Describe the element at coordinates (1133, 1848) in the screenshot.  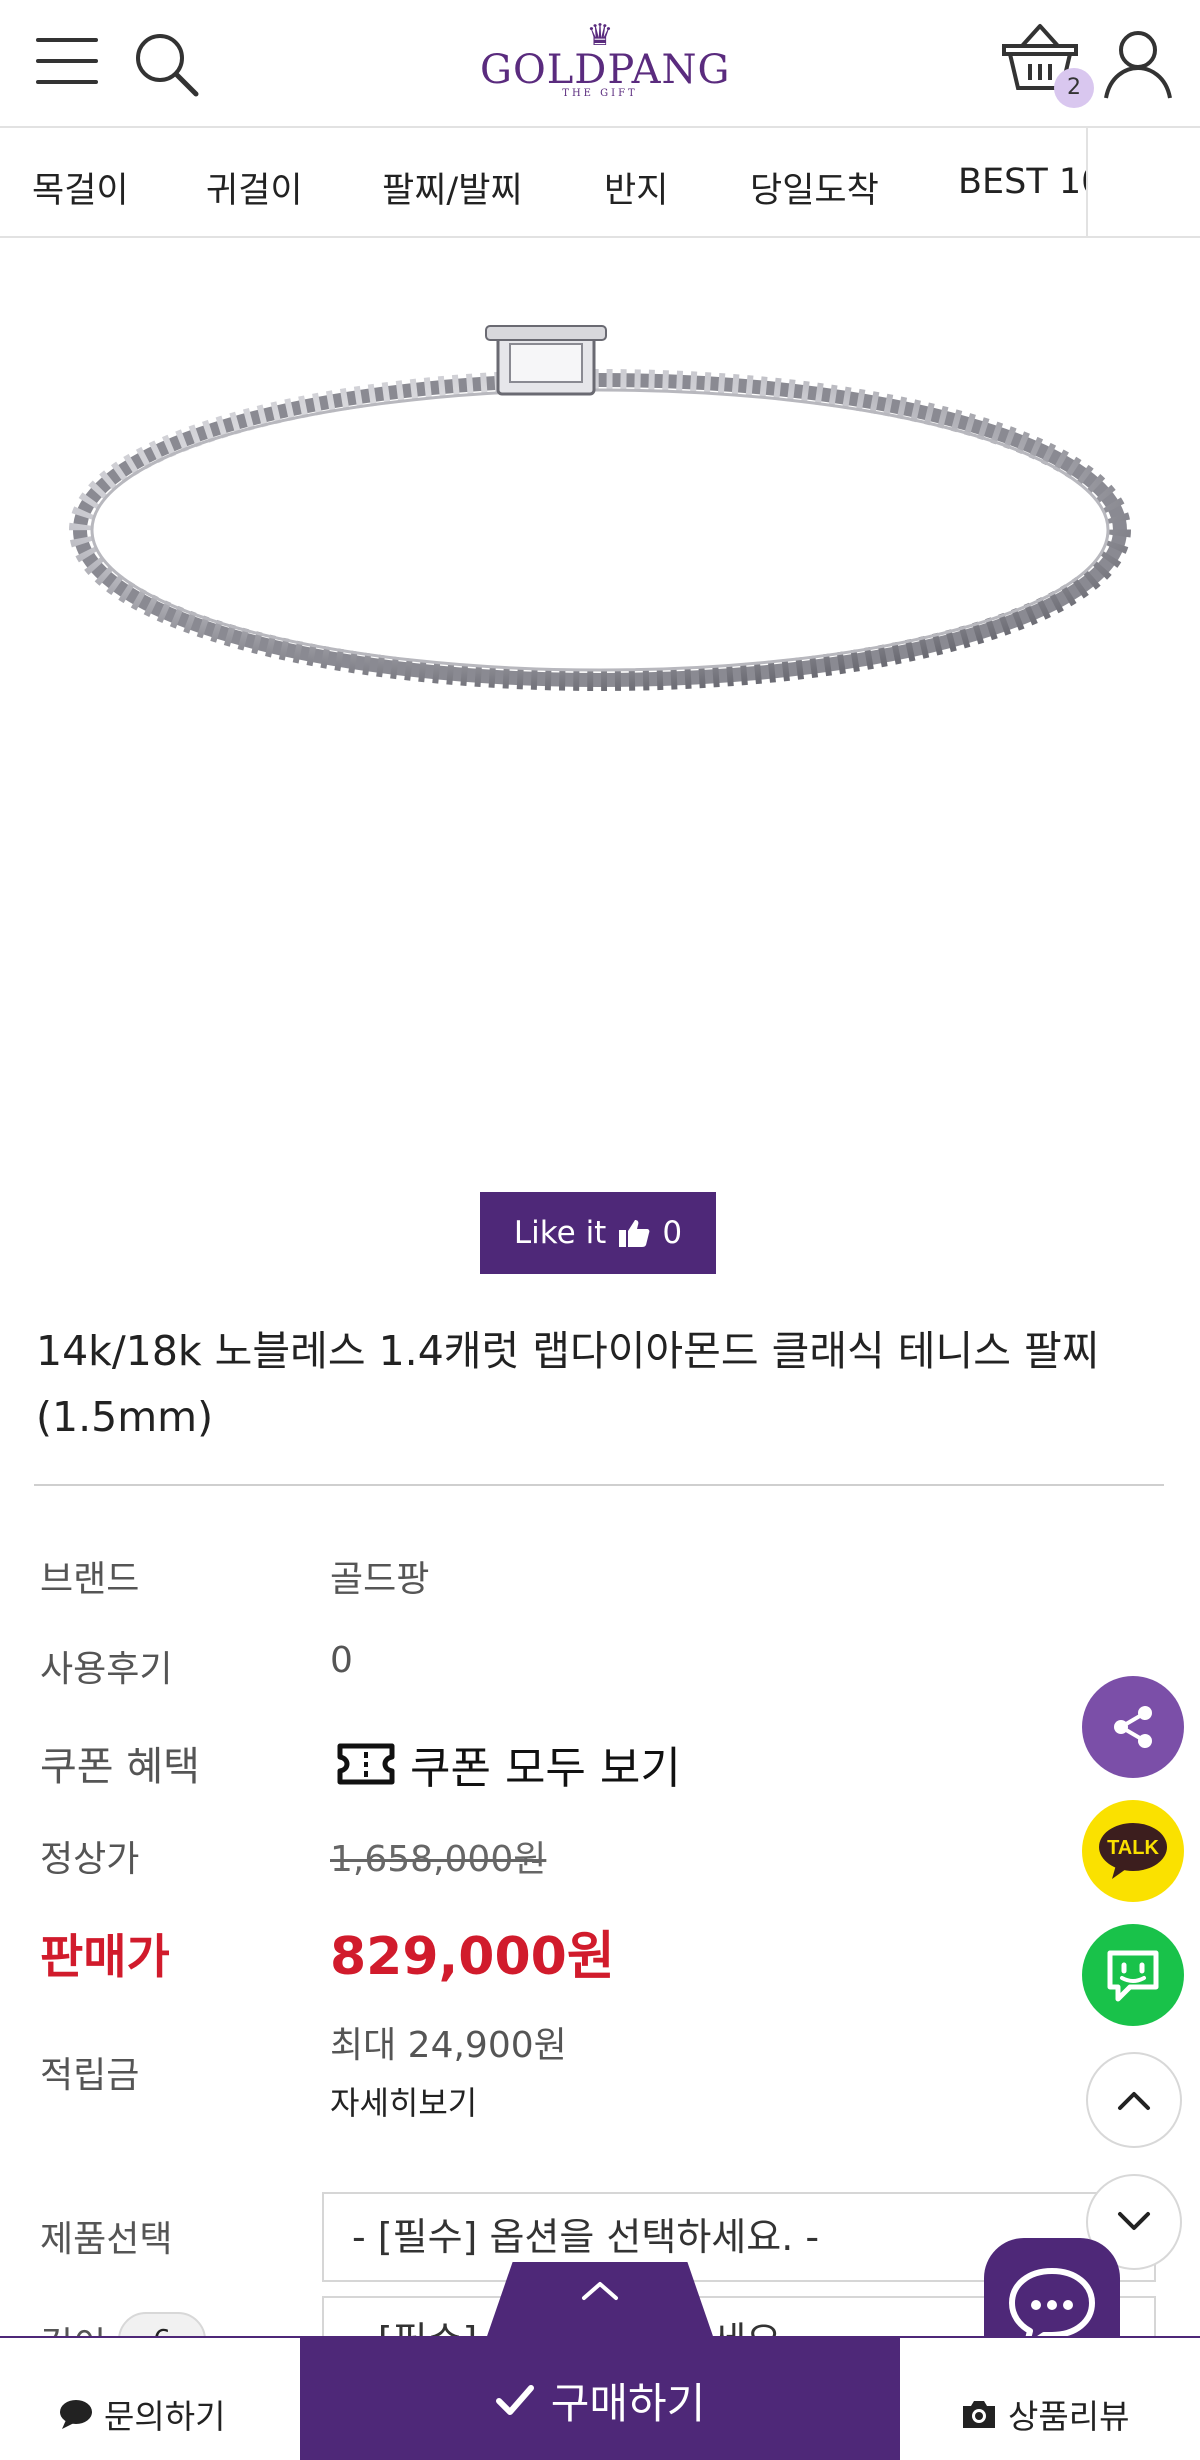
I see `kakao-talk-label: TALK` at that location.